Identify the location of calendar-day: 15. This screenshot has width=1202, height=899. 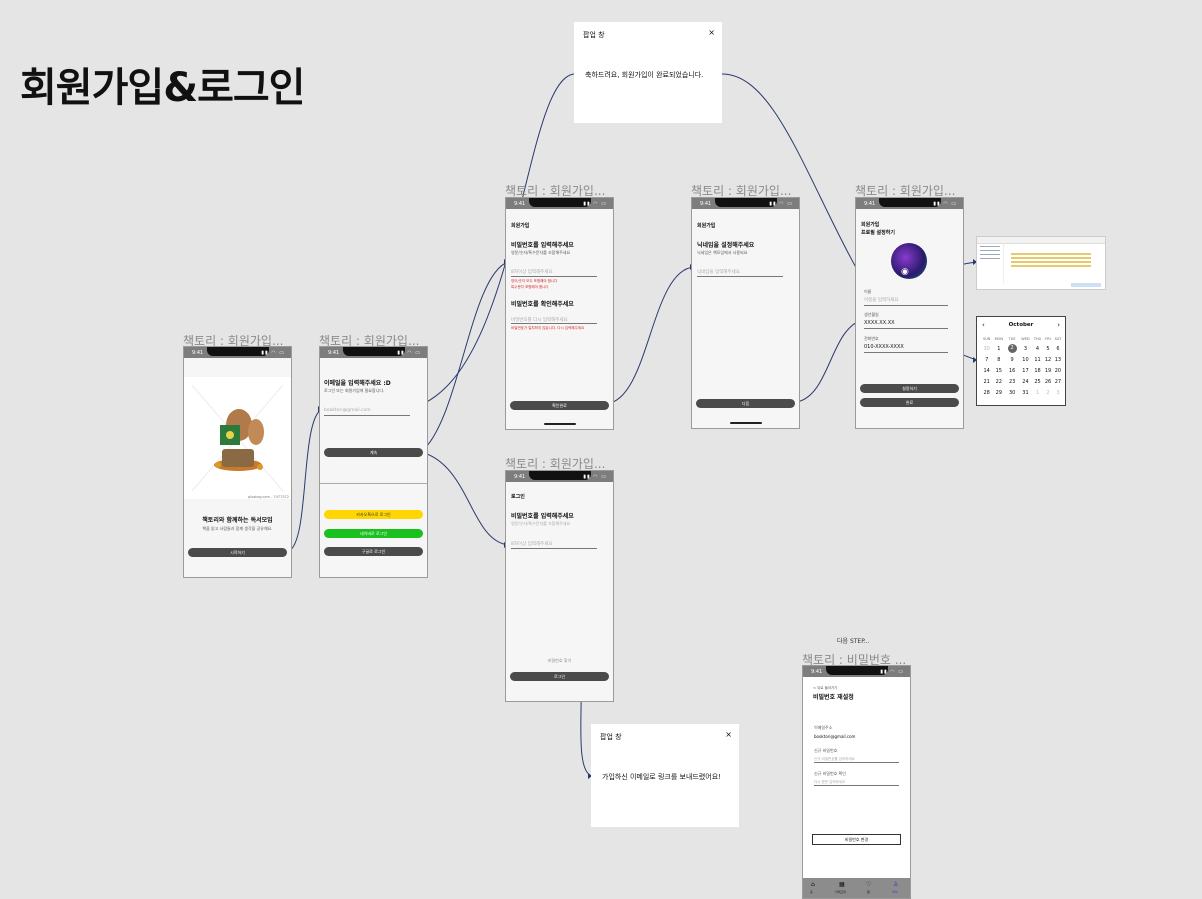
(998, 370).